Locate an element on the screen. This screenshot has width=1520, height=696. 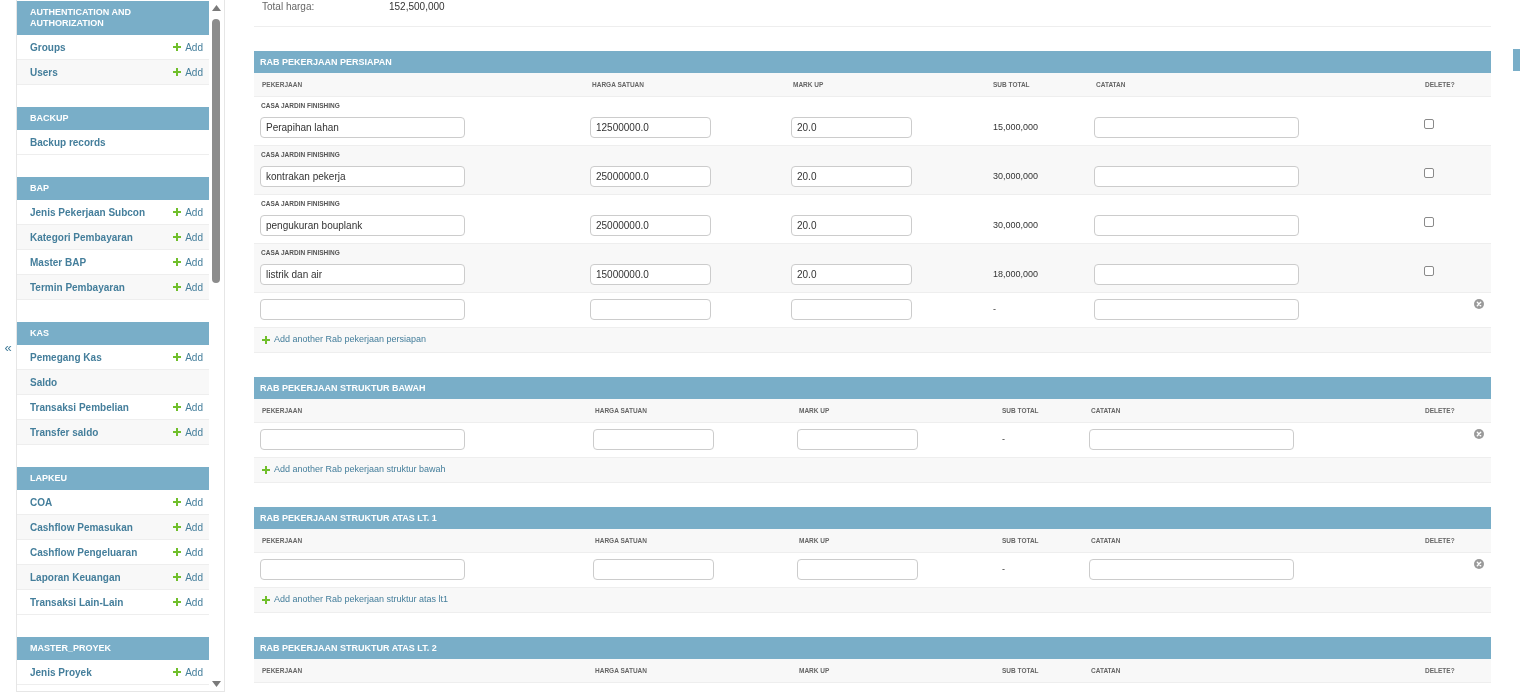
module-caption: BACKUP is located at coordinates (113, 118).